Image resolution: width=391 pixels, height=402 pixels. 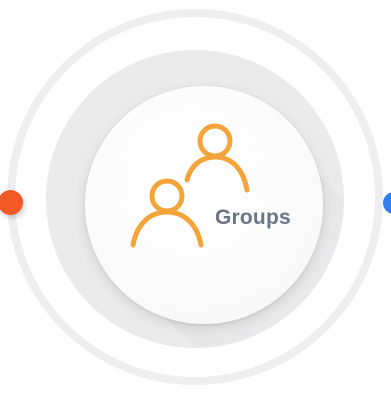 I want to click on right-connector-dot, so click(x=387, y=203).